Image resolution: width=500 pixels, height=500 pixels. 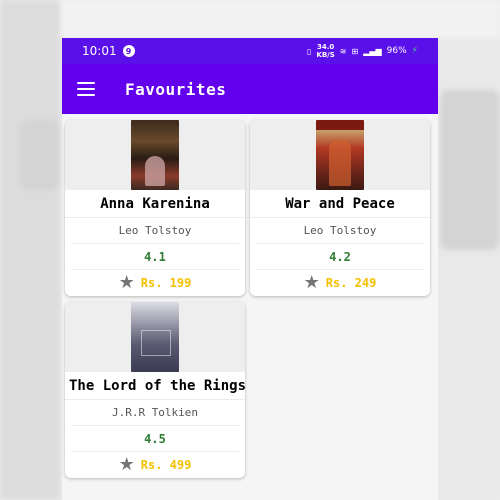 I want to click on status-bar: 10:01 9 ▯ 34.0 KB/S ≋ ⊞ ▂▄▆ 96% ⚡, so click(x=250, y=51).